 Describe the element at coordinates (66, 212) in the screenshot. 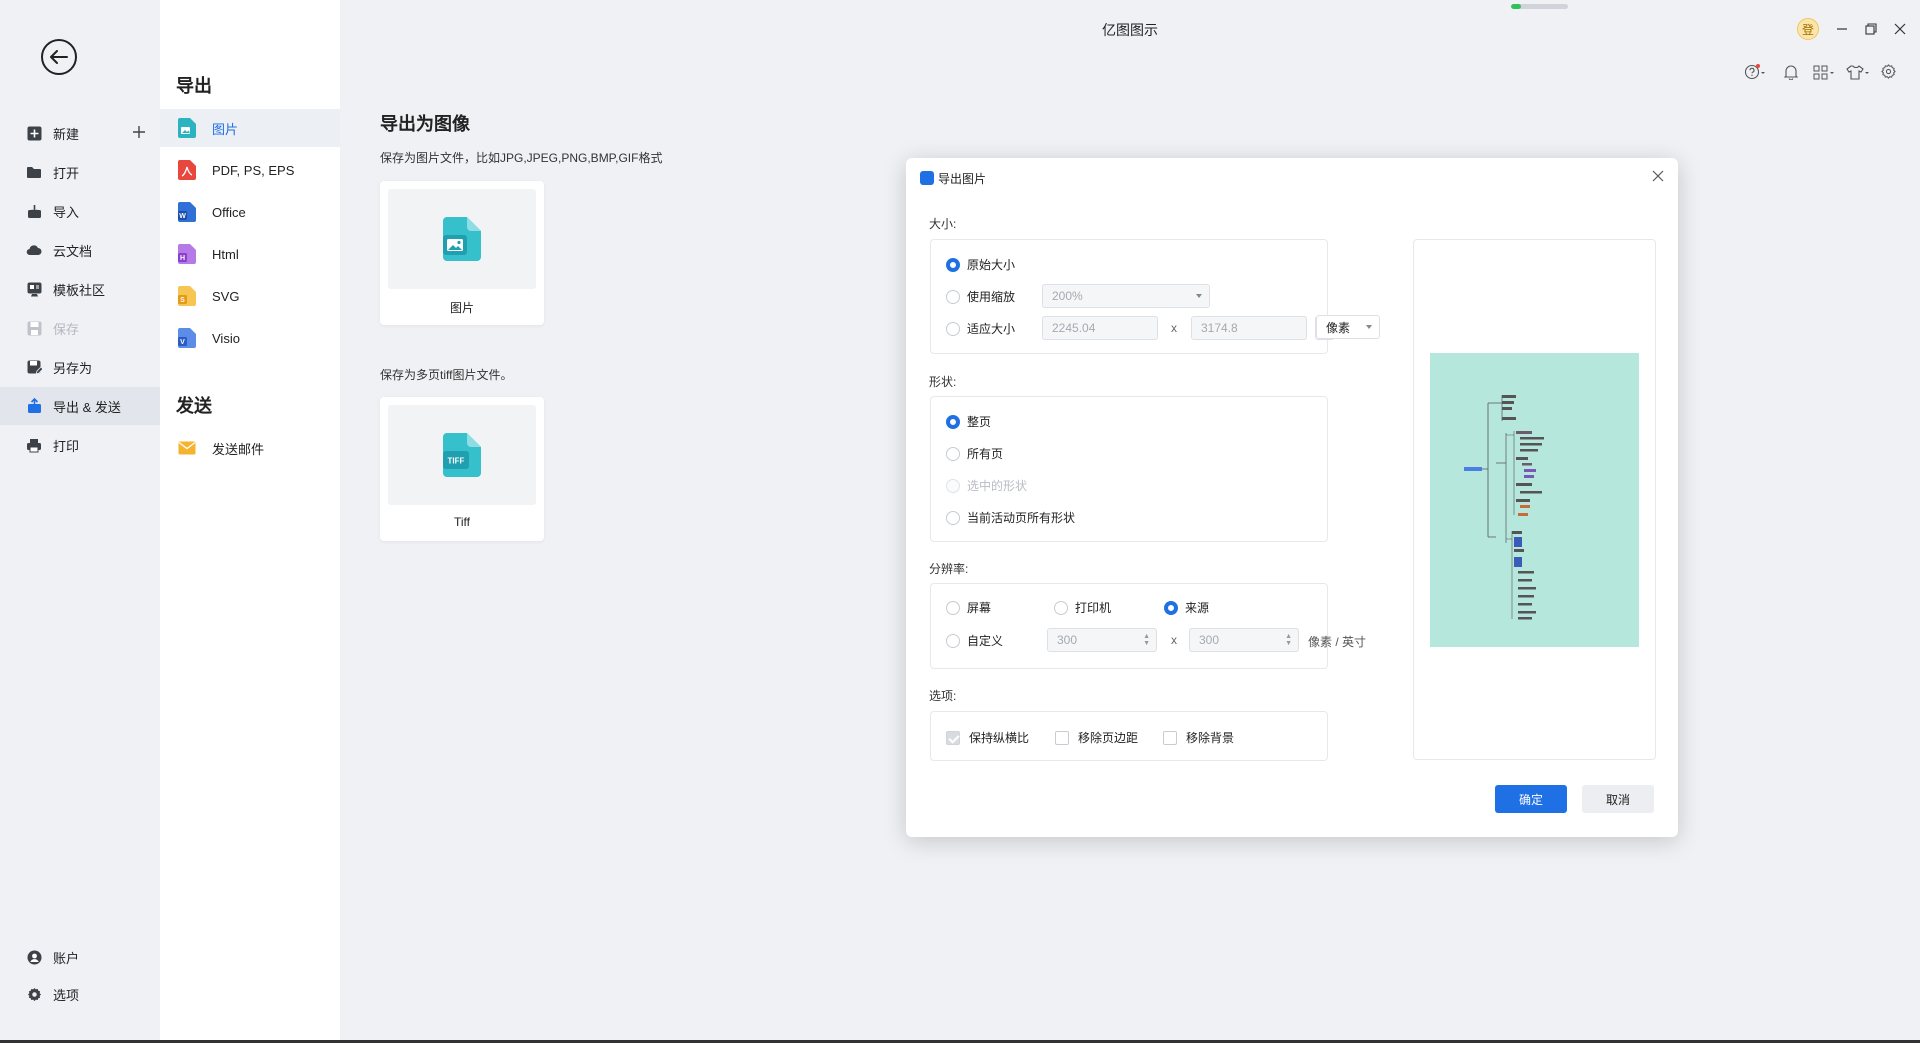

I see `nav-label: 导入` at that location.